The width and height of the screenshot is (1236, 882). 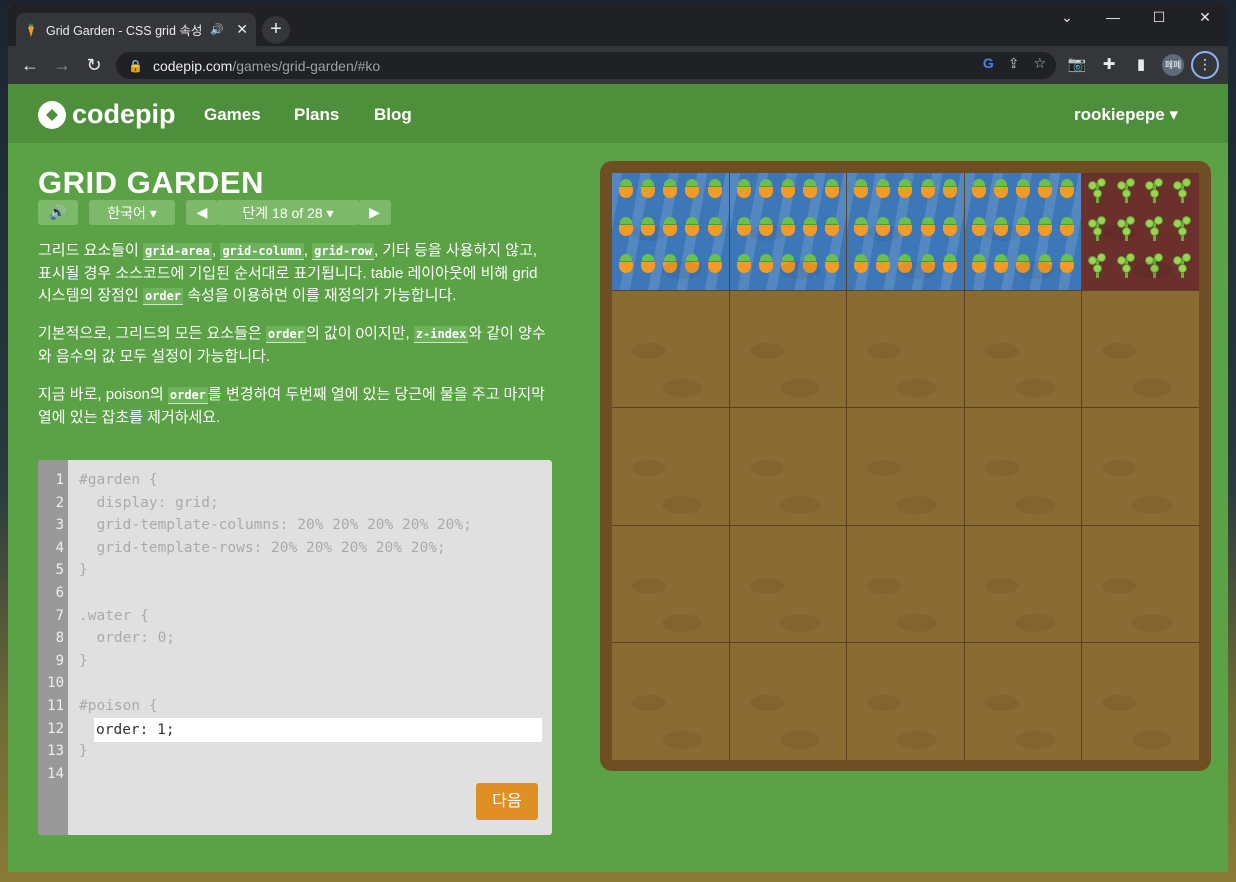 I want to click on tab-search-icon: ⌄, so click(x=1067, y=17).